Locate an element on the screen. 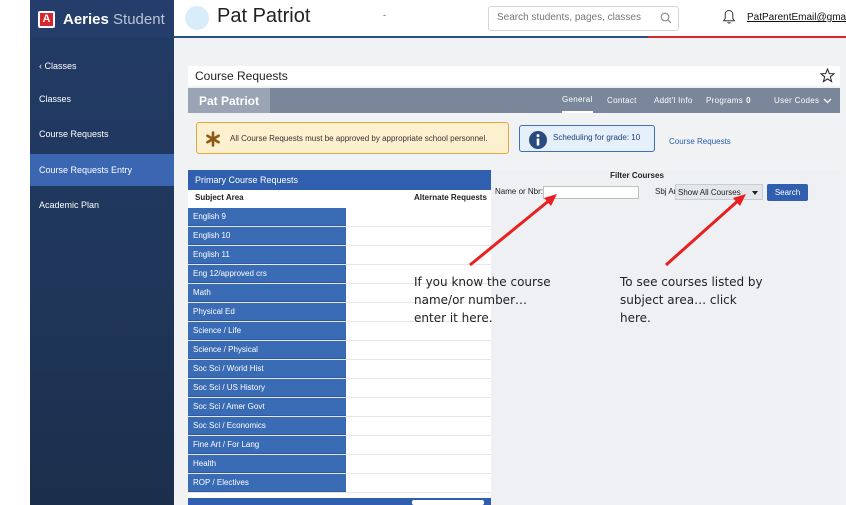 This screenshot has height=505, width=846. subject-area-cell: Physical Ed is located at coordinates (267, 312).